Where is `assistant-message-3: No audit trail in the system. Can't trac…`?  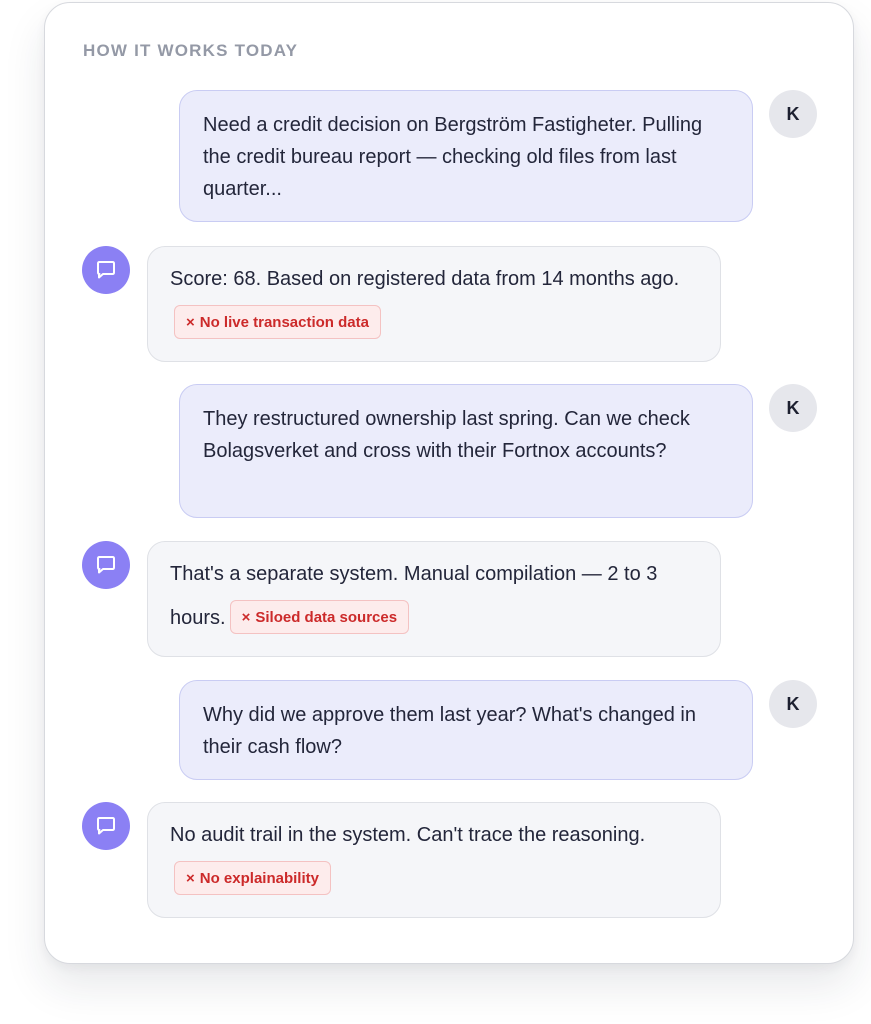
assistant-message-3: No audit trail in the system. Can't trac… is located at coordinates (434, 860).